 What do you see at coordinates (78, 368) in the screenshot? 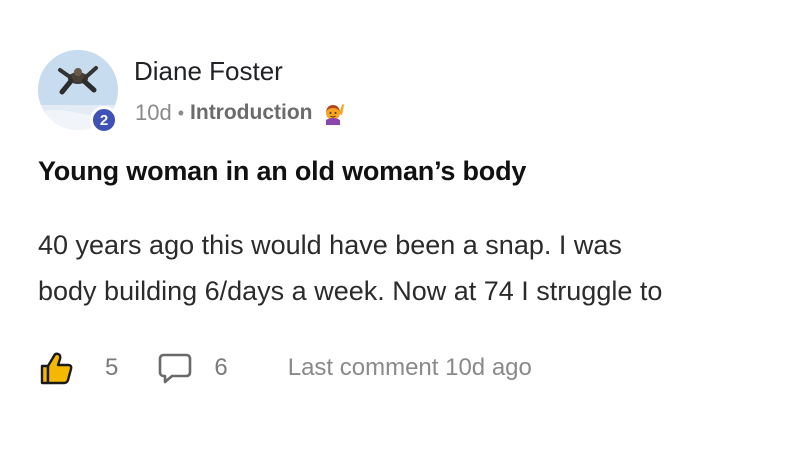
I see `like-button: 5` at bounding box center [78, 368].